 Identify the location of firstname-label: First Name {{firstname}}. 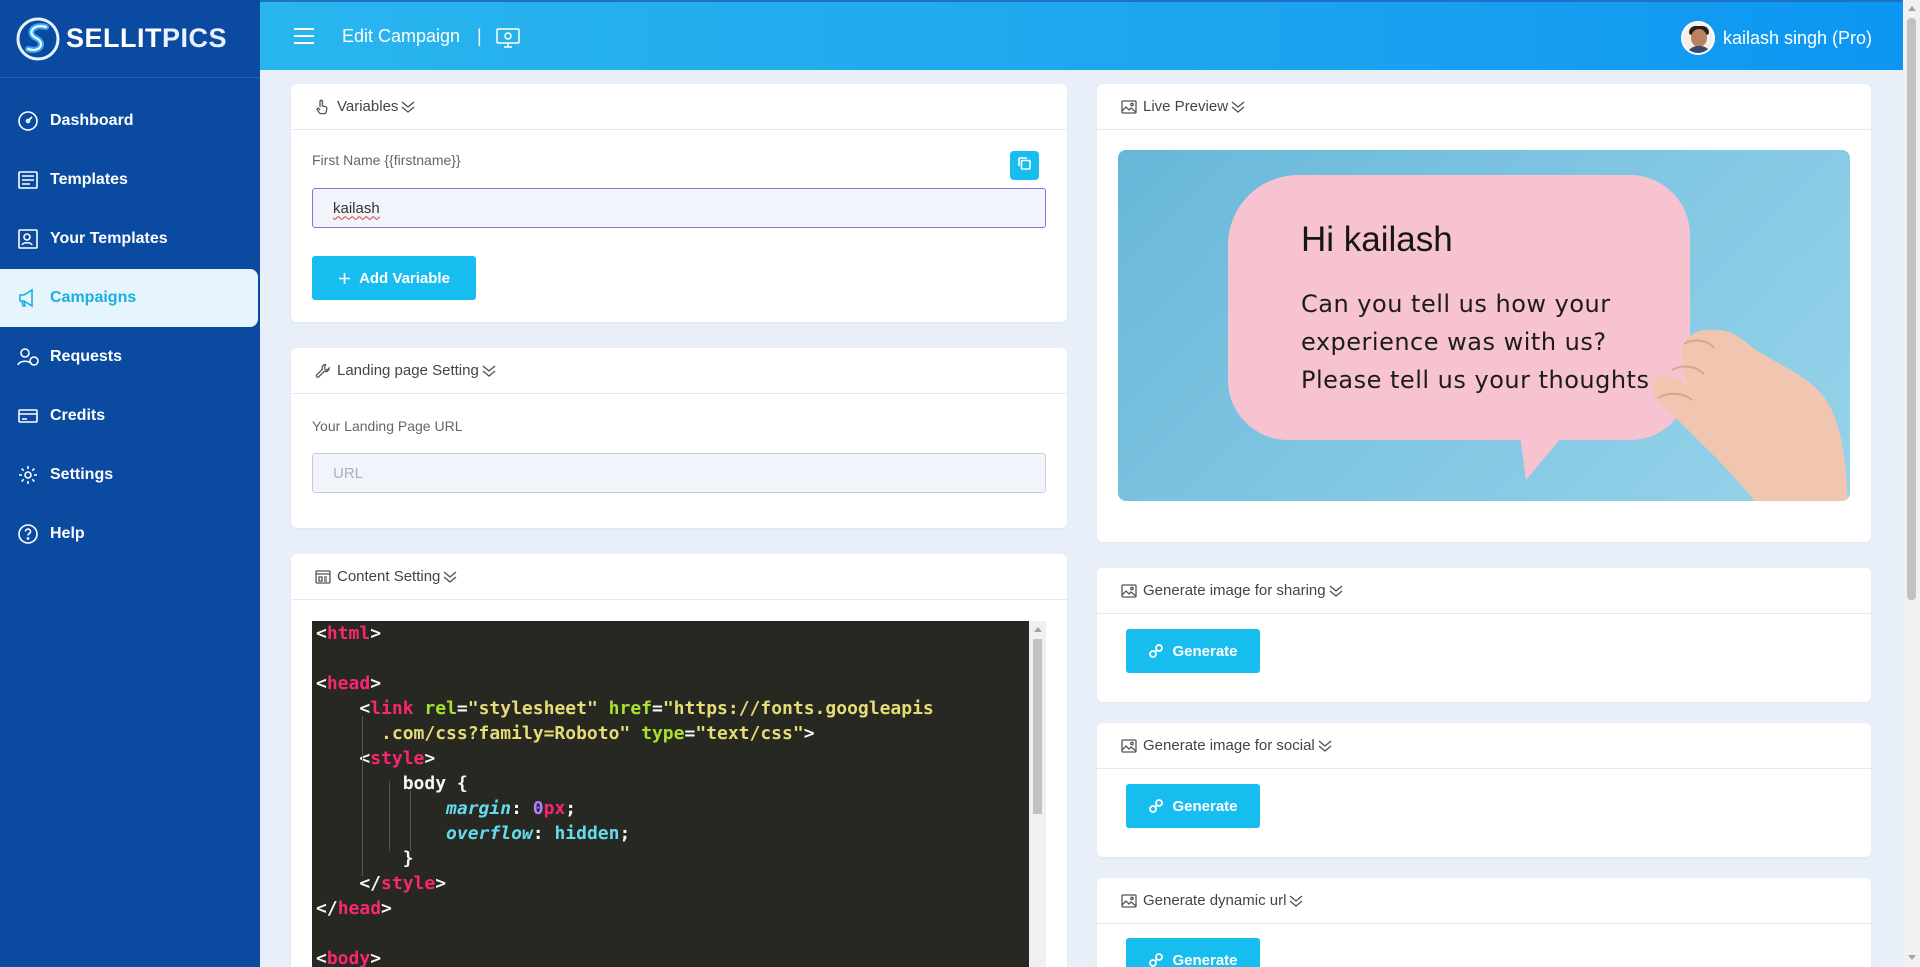
(386, 160).